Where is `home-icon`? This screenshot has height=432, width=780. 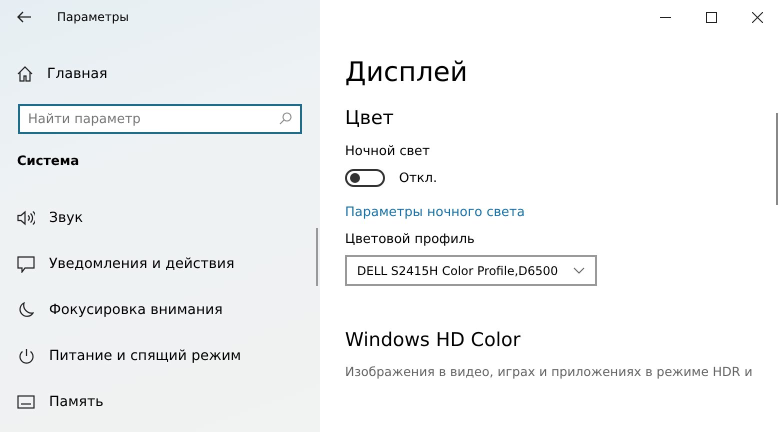
home-icon is located at coordinates (25, 74).